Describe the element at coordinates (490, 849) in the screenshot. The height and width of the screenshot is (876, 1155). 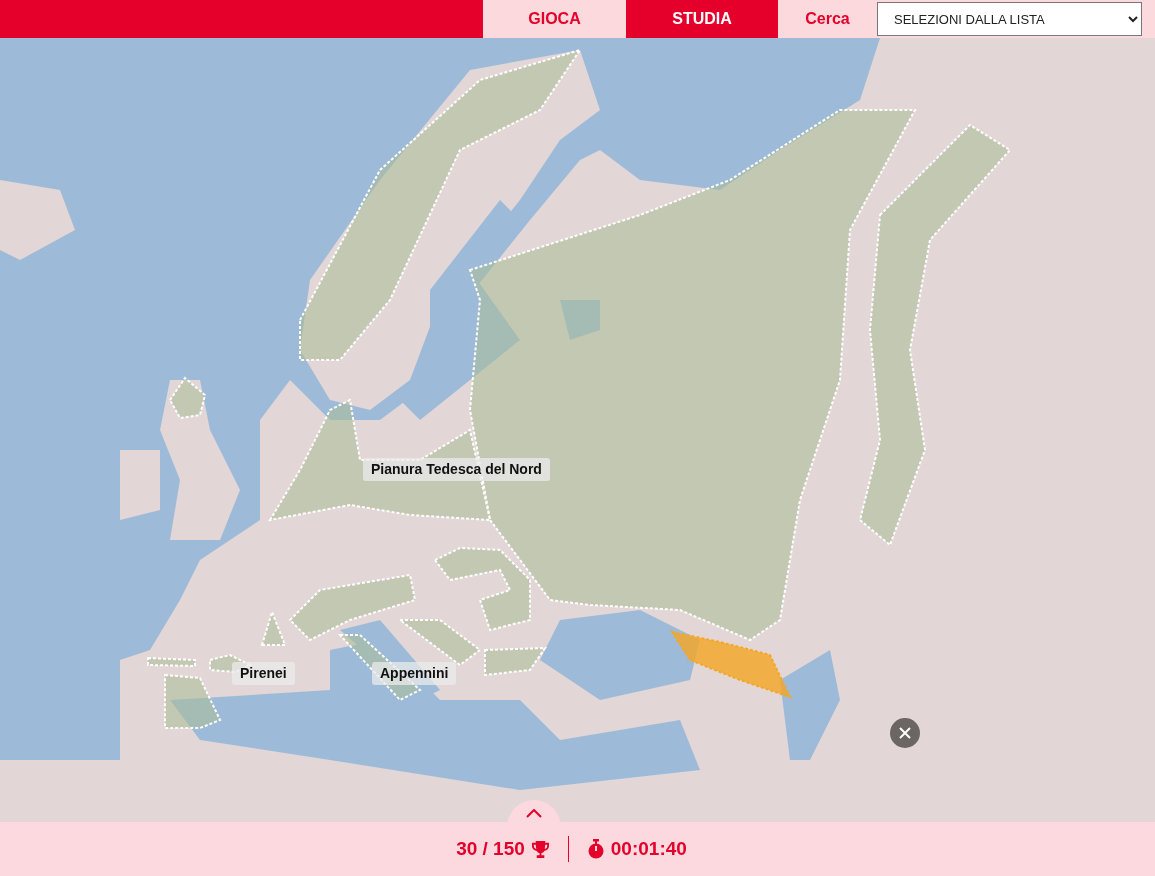
I see `score-text: 30 / 150` at that location.